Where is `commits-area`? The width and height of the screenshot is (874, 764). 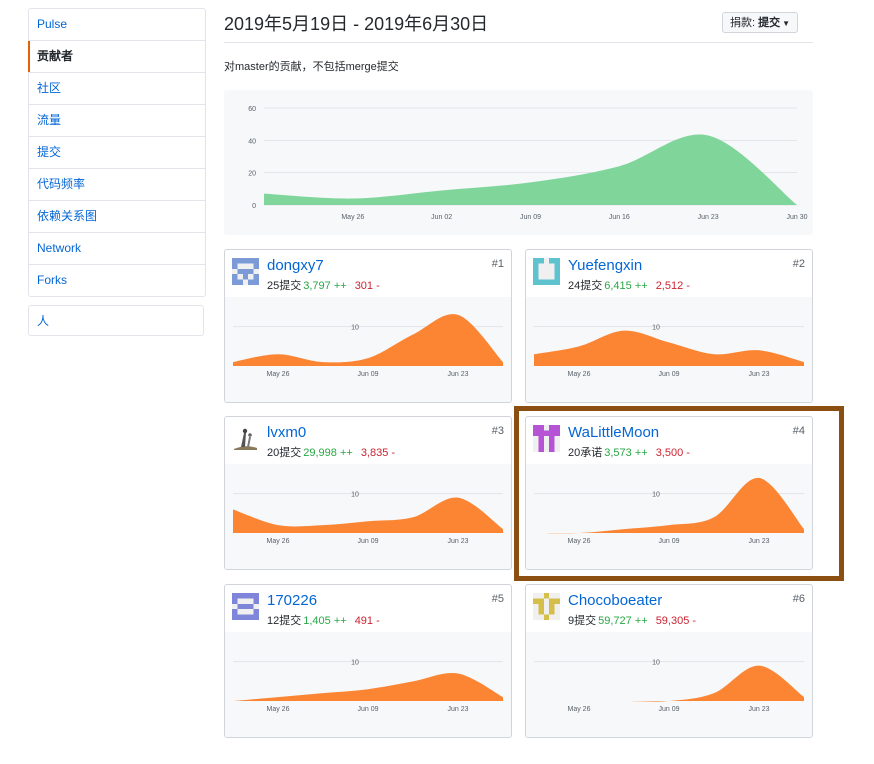 commits-area is located at coordinates (530, 169).